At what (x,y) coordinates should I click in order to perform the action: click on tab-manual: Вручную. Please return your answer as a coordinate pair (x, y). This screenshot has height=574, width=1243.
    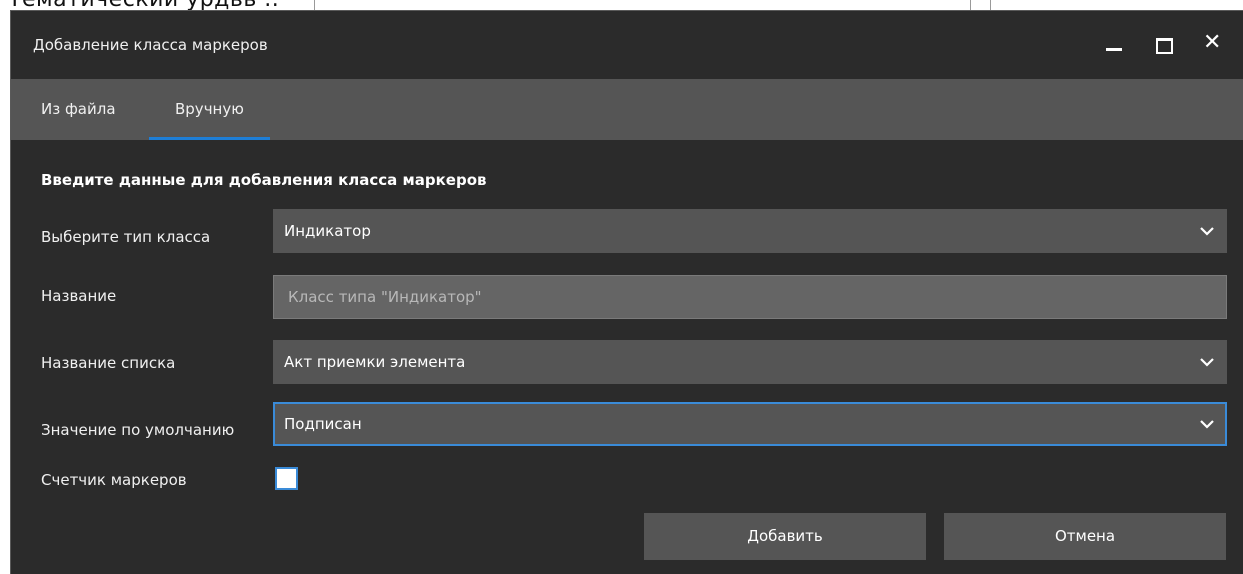
    Looking at the image, I should click on (209, 109).